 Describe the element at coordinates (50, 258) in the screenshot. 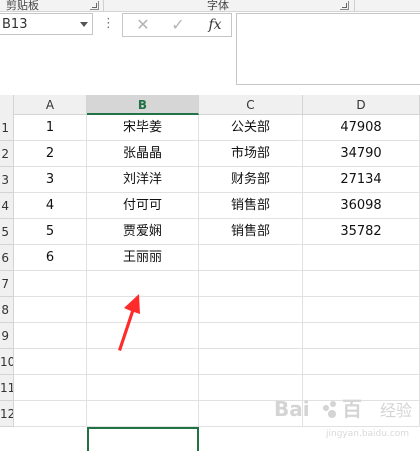

I see `cell: 6` at that location.